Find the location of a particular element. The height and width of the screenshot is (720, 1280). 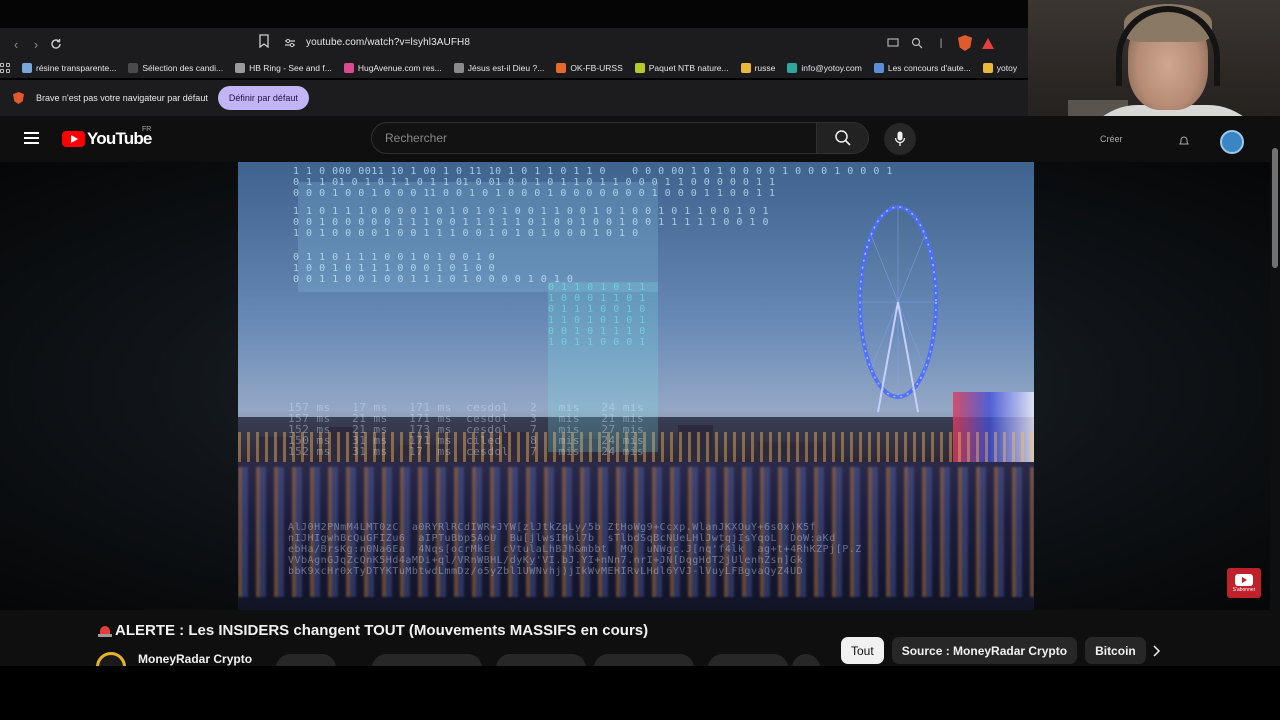

youtube-logo: YouTube is located at coordinates (107, 139).